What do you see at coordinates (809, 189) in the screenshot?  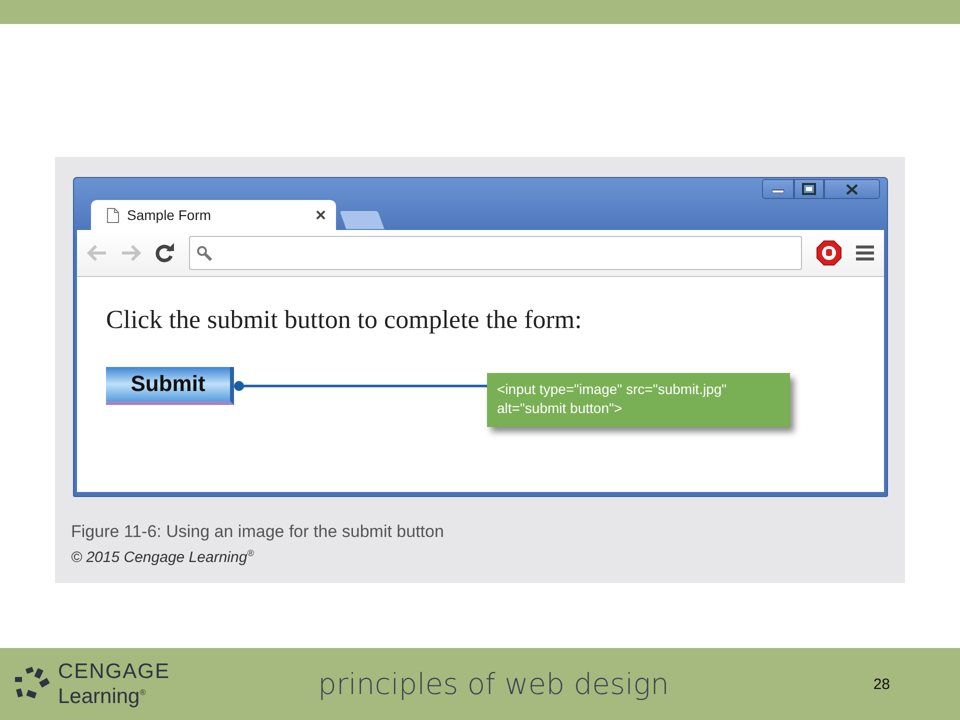 I see `maximize-icon` at bounding box center [809, 189].